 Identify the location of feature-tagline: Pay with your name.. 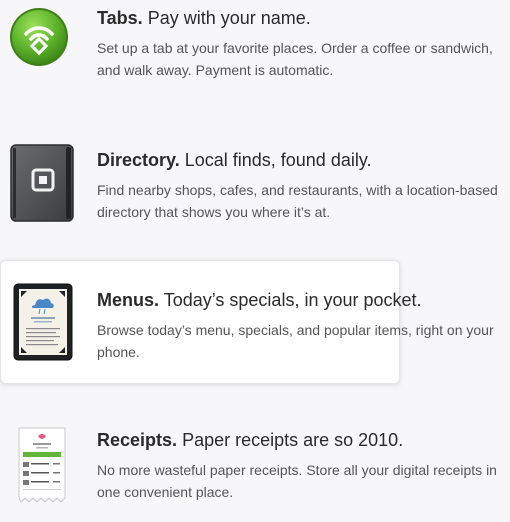
(229, 18).